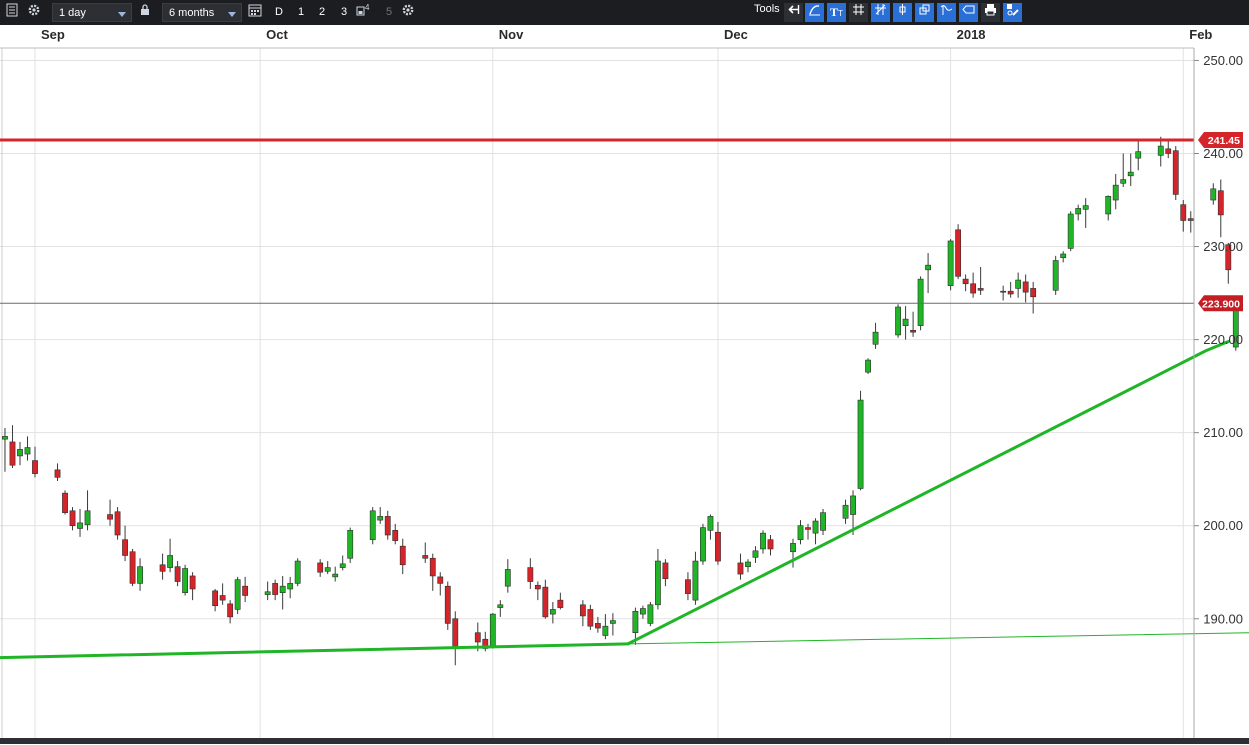  Describe the element at coordinates (367, 7) in the screenshot. I see `layout-4-superscript: 4` at that location.